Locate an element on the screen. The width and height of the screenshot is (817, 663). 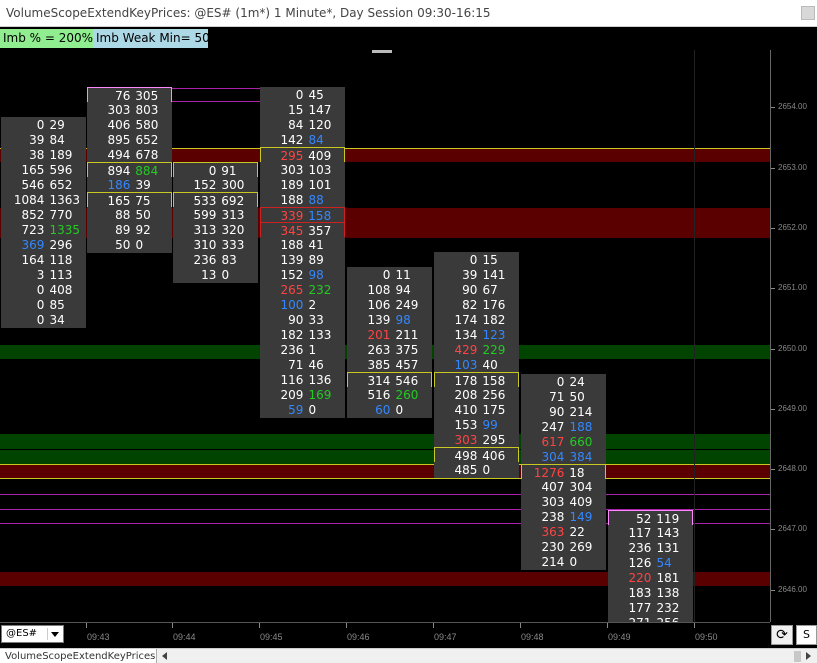
footprint-cell: 183 138 is located at coordinates (650, 593).